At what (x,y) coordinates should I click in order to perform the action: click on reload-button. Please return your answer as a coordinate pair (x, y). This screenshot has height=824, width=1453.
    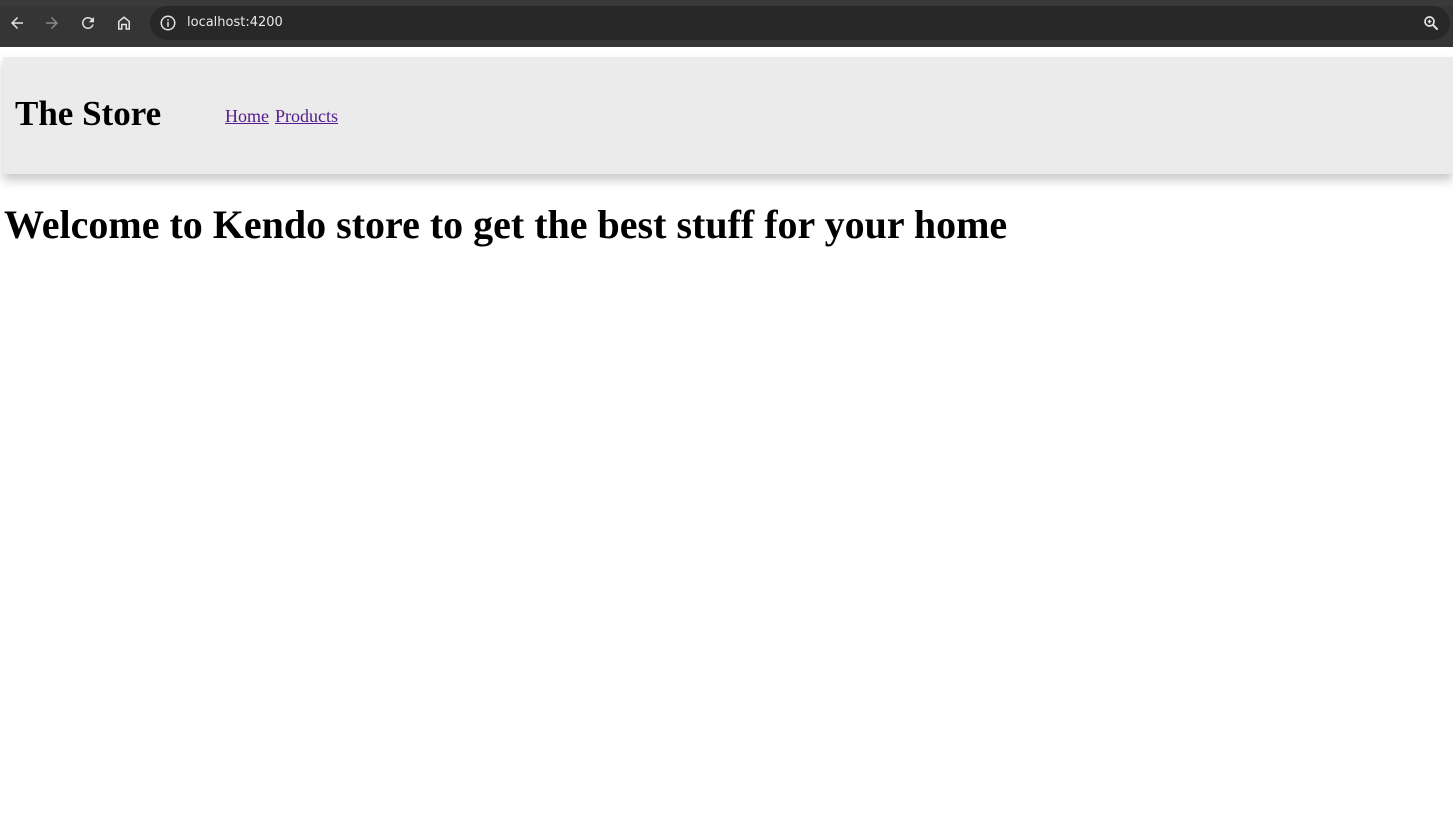
    Looking at the image, I should click on (88, 23).